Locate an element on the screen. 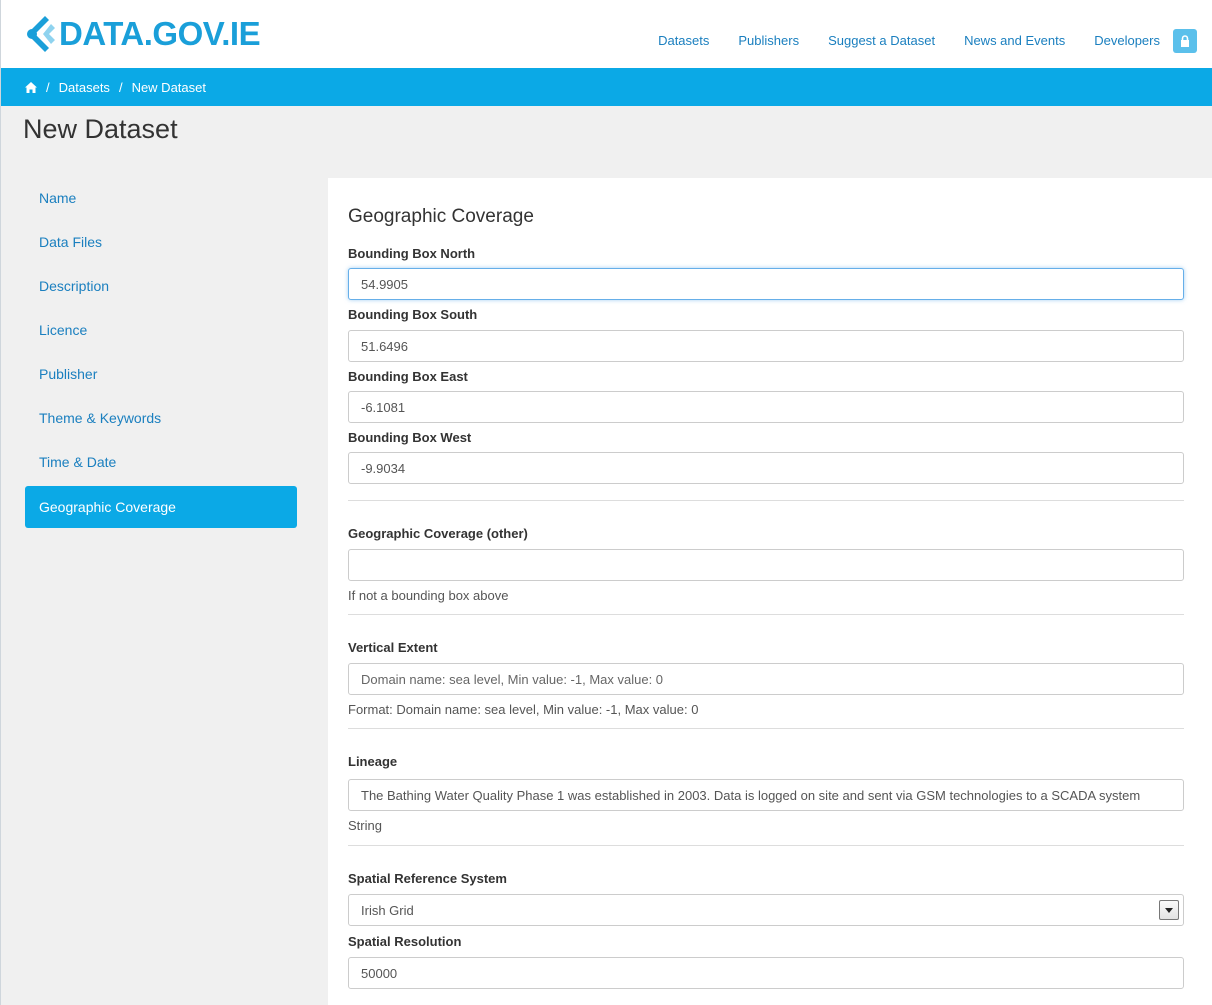  sidebar-item-name: Name is located at coordinates (161, 200).